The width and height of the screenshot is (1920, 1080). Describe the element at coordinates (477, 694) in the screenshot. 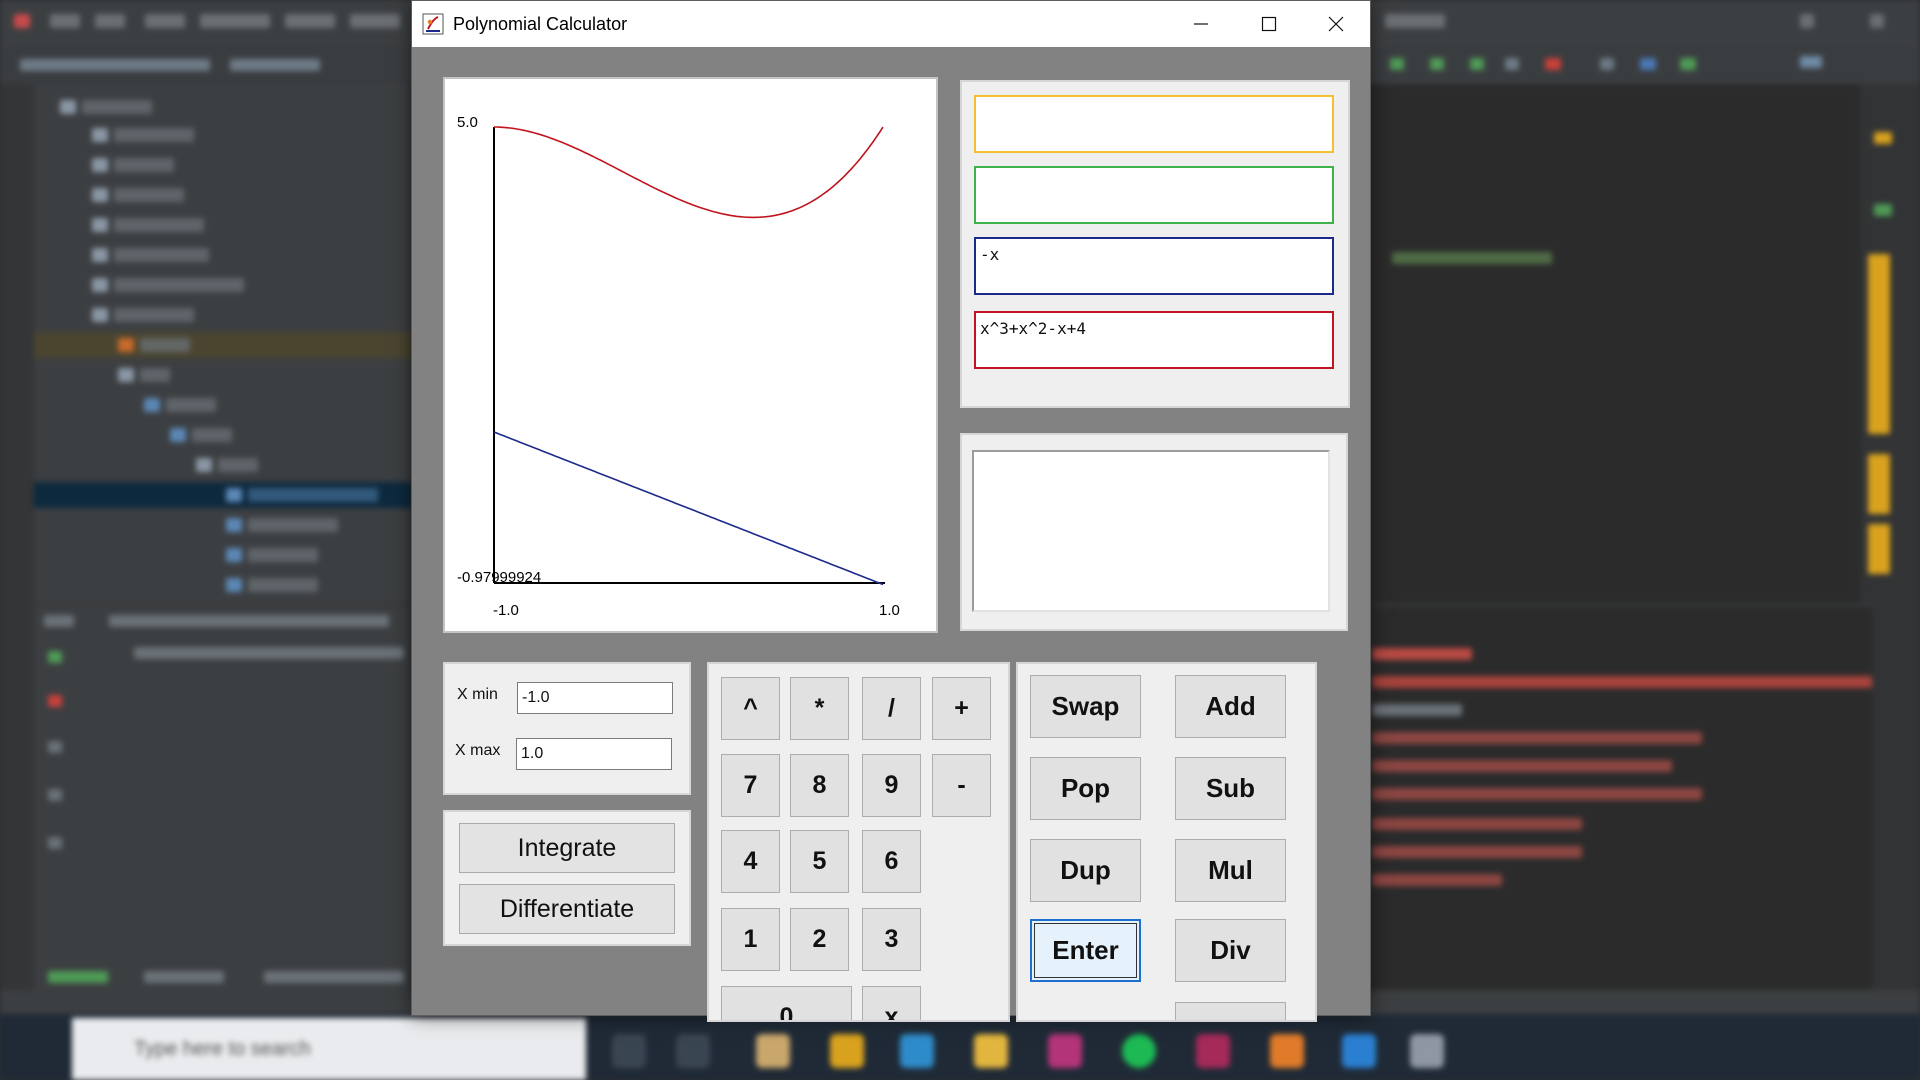

I see `xmin-label: X min` at that location.